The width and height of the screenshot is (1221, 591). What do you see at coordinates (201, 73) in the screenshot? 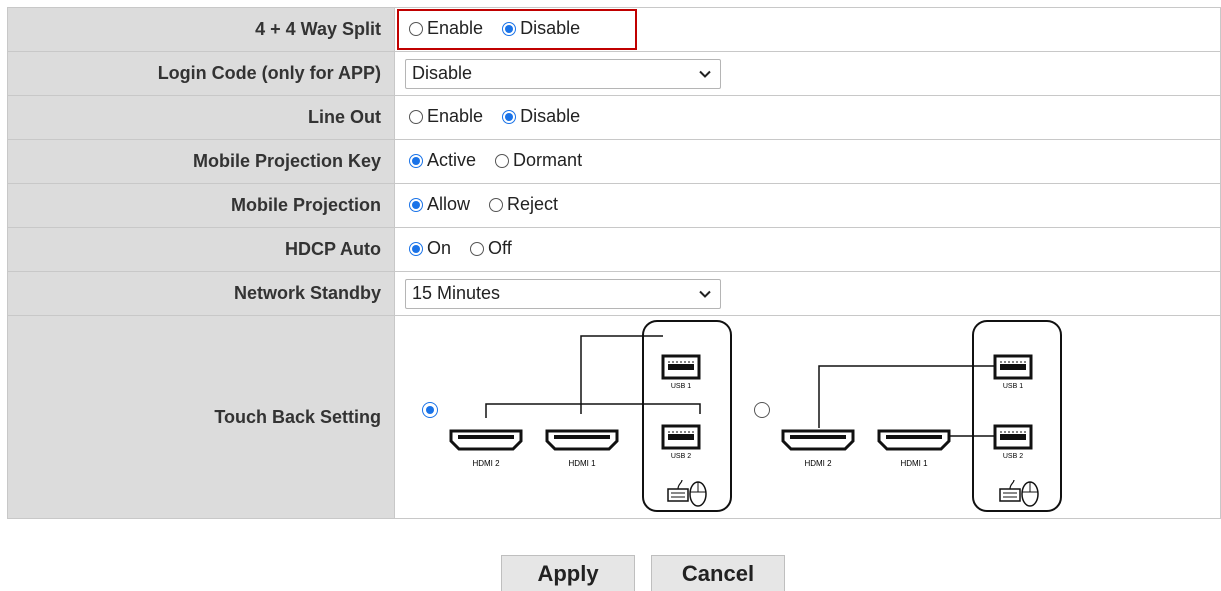
I see `row-label: Login Code (only for APP)` at bounding box center [201, 73].